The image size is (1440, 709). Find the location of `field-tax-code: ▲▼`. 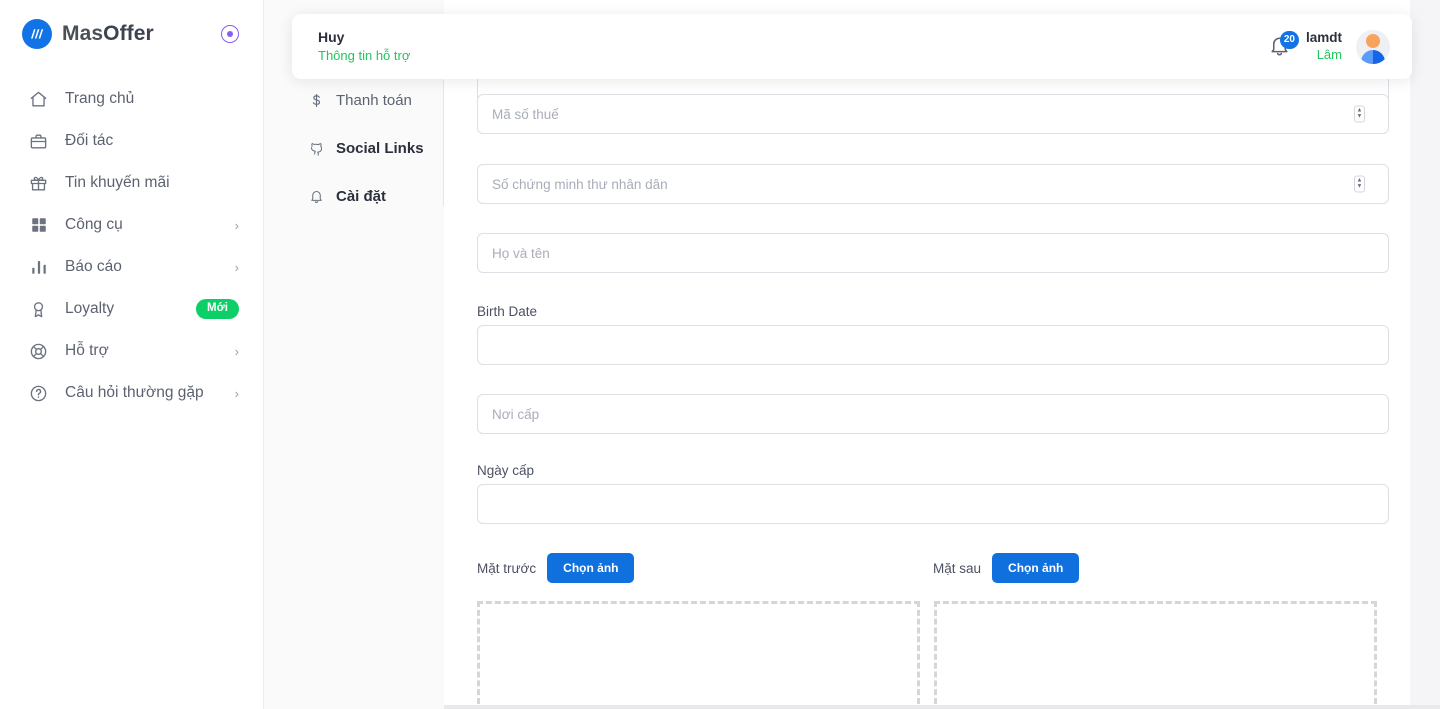

field-tax-code: ▲▼ is located at coordinates (933, 114).